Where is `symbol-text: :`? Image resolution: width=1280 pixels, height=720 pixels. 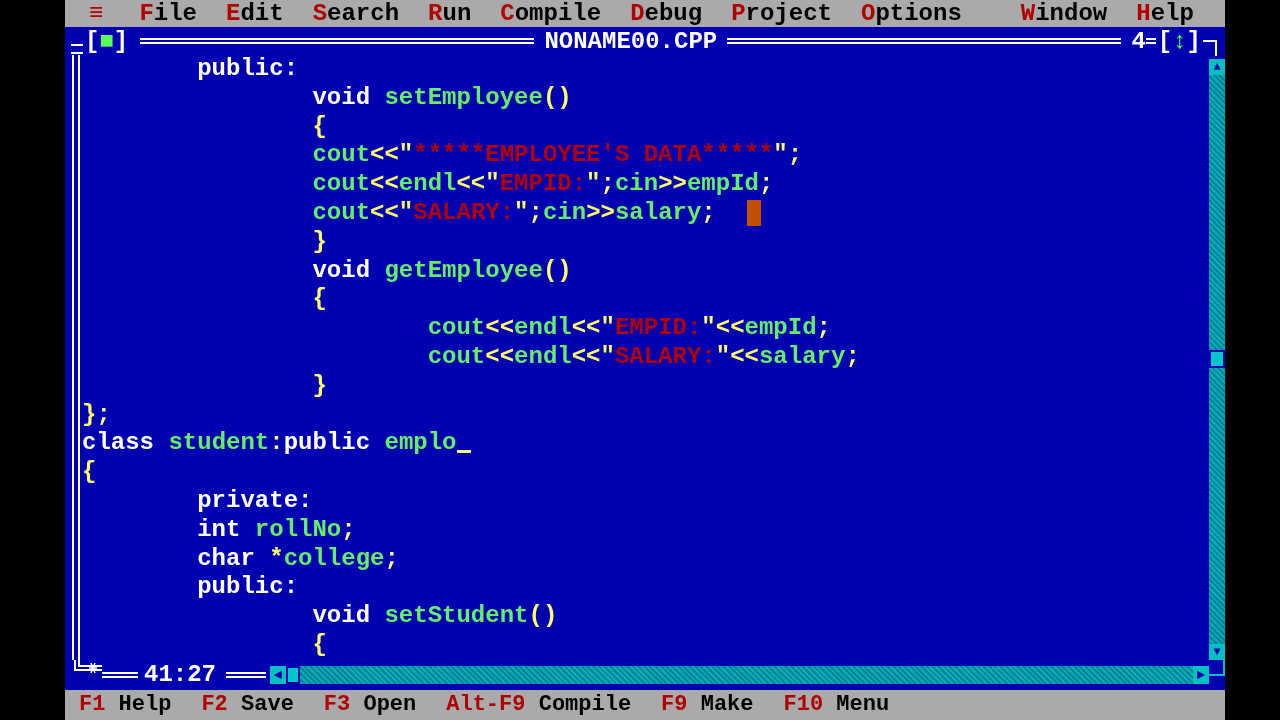
symbol-text: : is located at coordinates (276, 444).